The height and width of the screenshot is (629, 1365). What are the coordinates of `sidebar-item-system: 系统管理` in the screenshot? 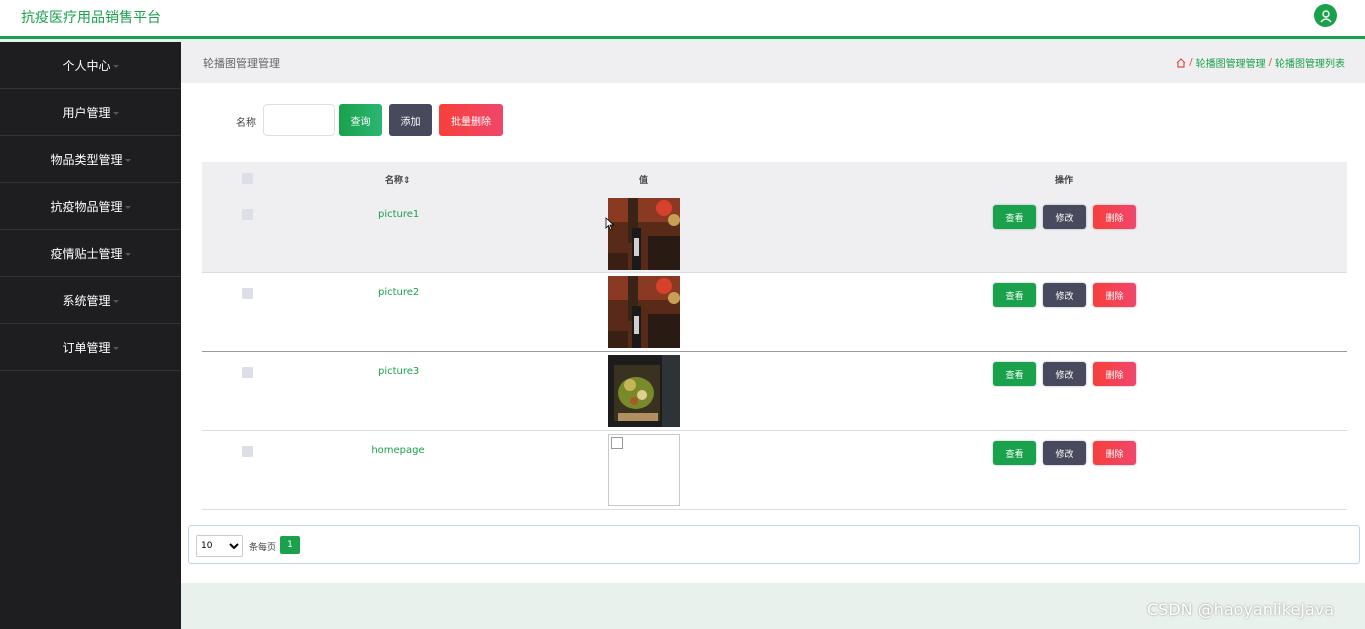 It's located at (90, 300).